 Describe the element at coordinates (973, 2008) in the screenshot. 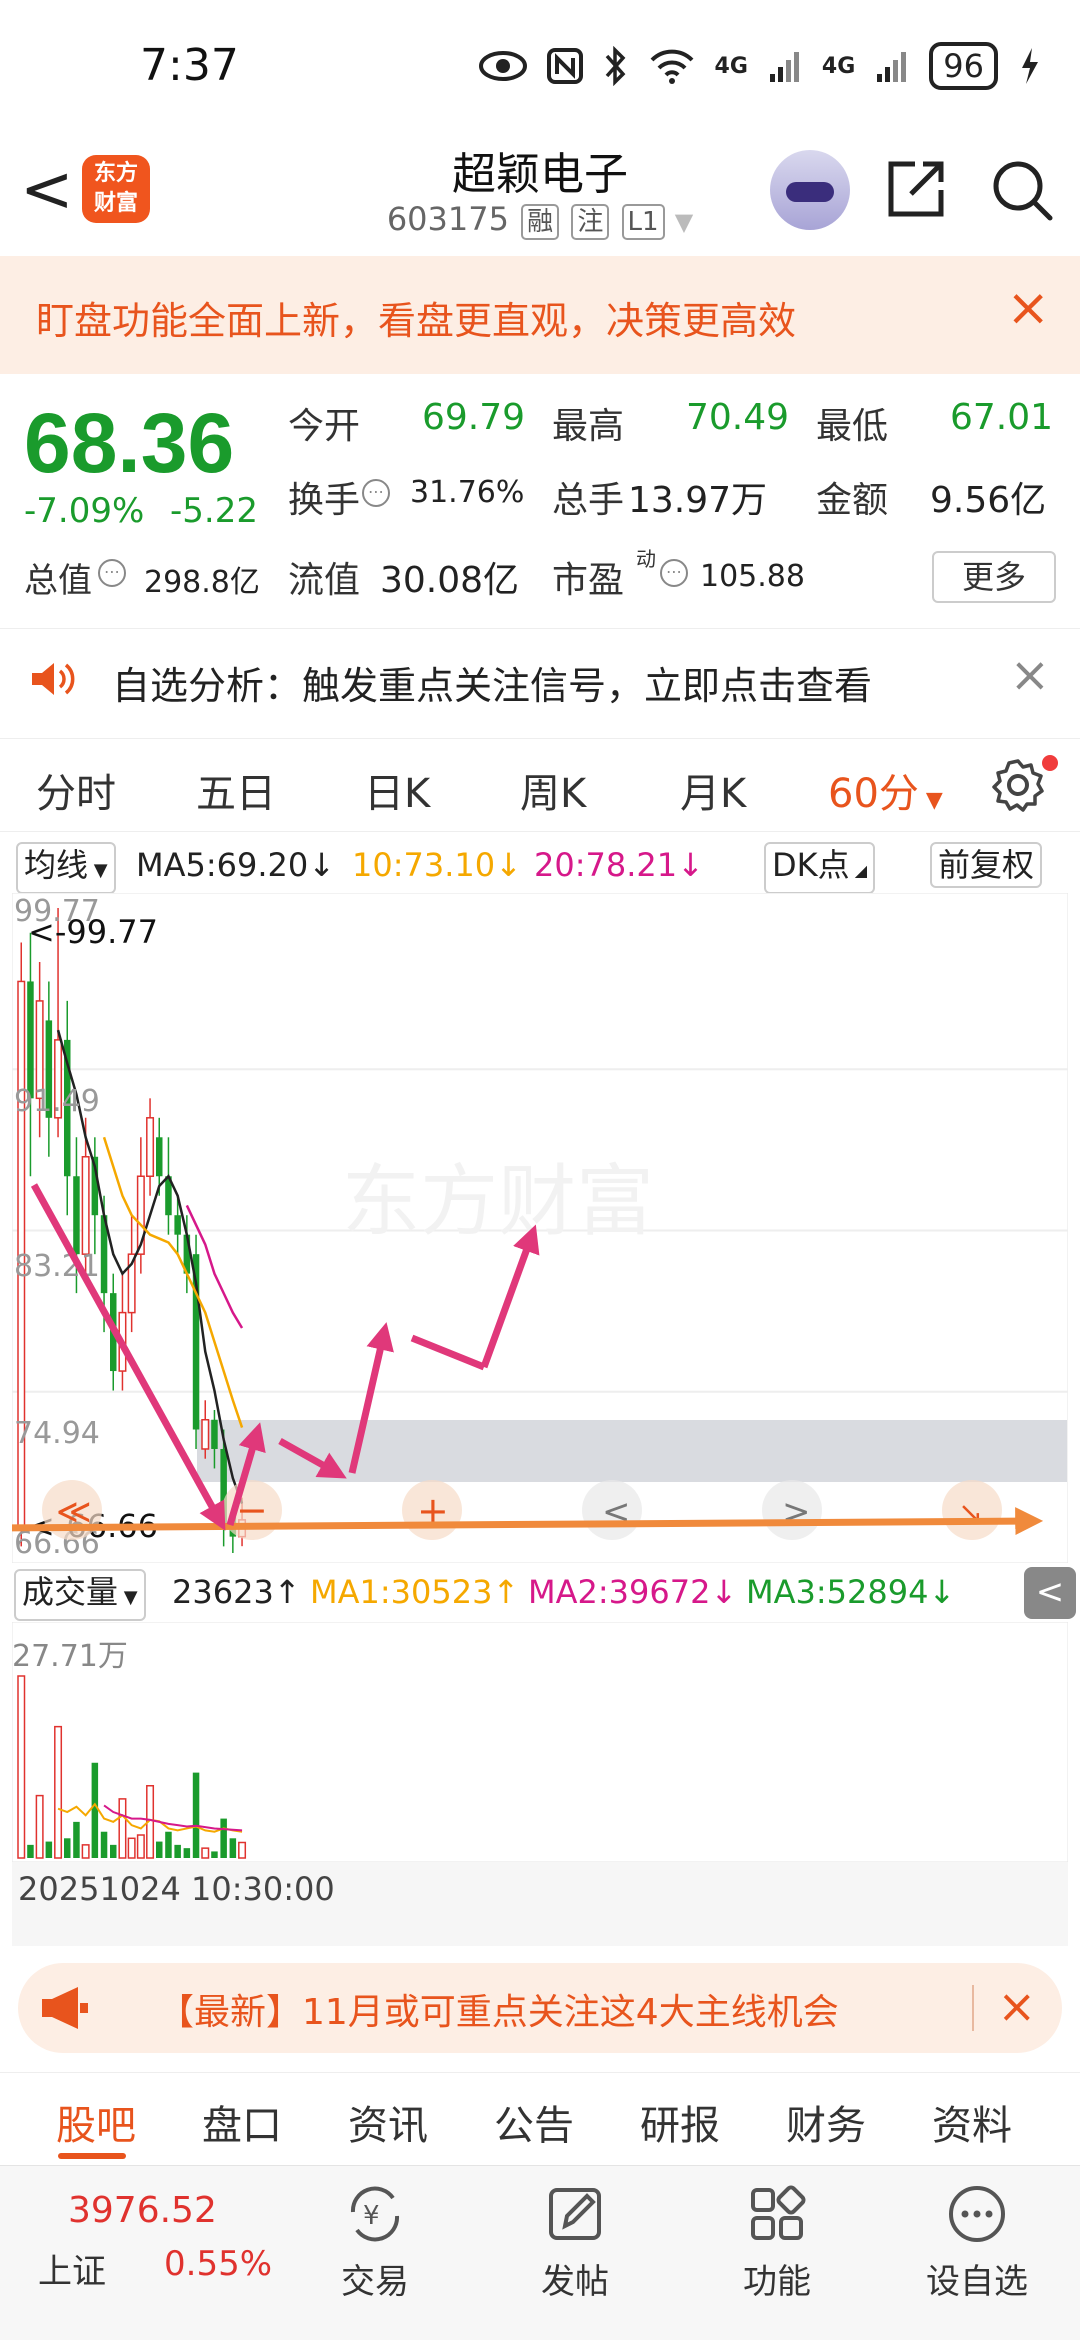

I see `news-divider` at that location.